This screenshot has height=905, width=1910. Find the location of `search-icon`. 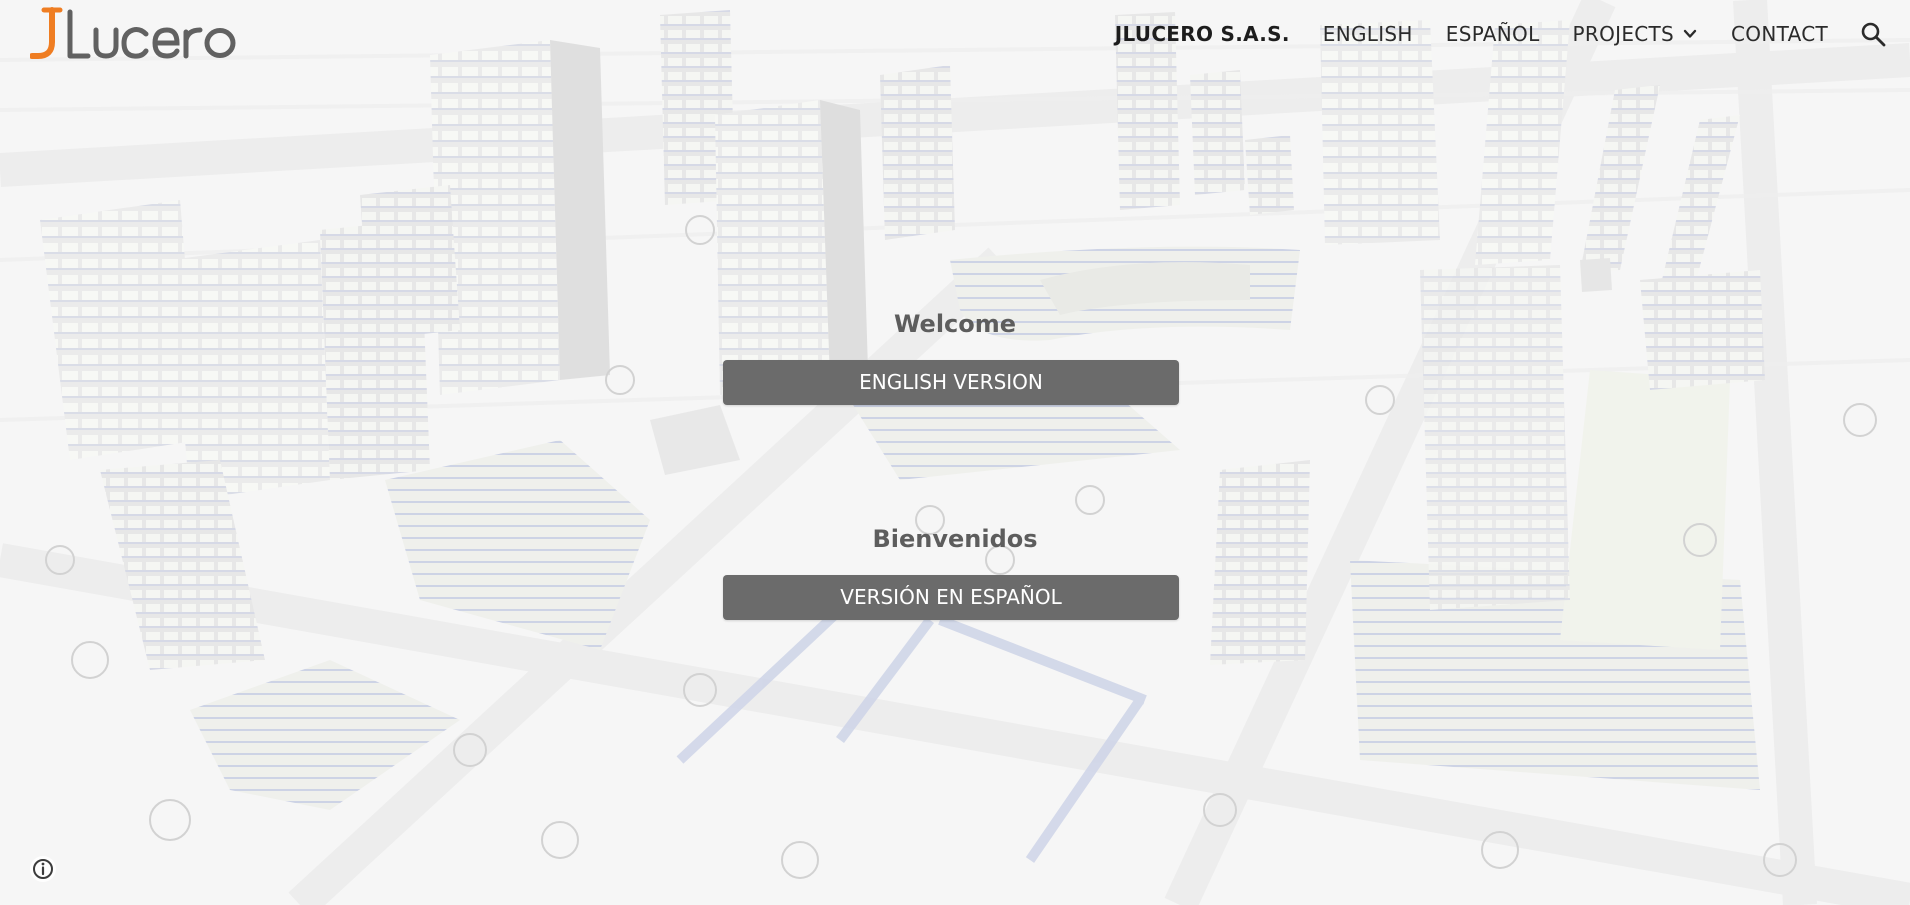

search-icon is located at coordinates (1873, 34).